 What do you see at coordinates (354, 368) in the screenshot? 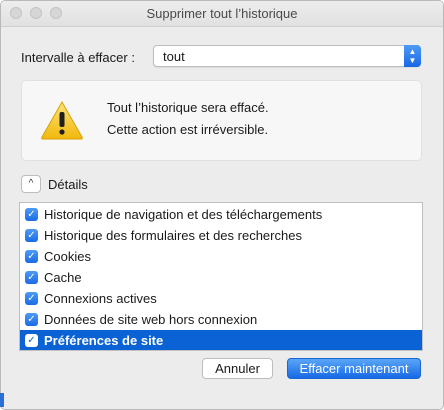
I see `clear-now-button: Effacer maintenant` at bounding box center [354, 368].